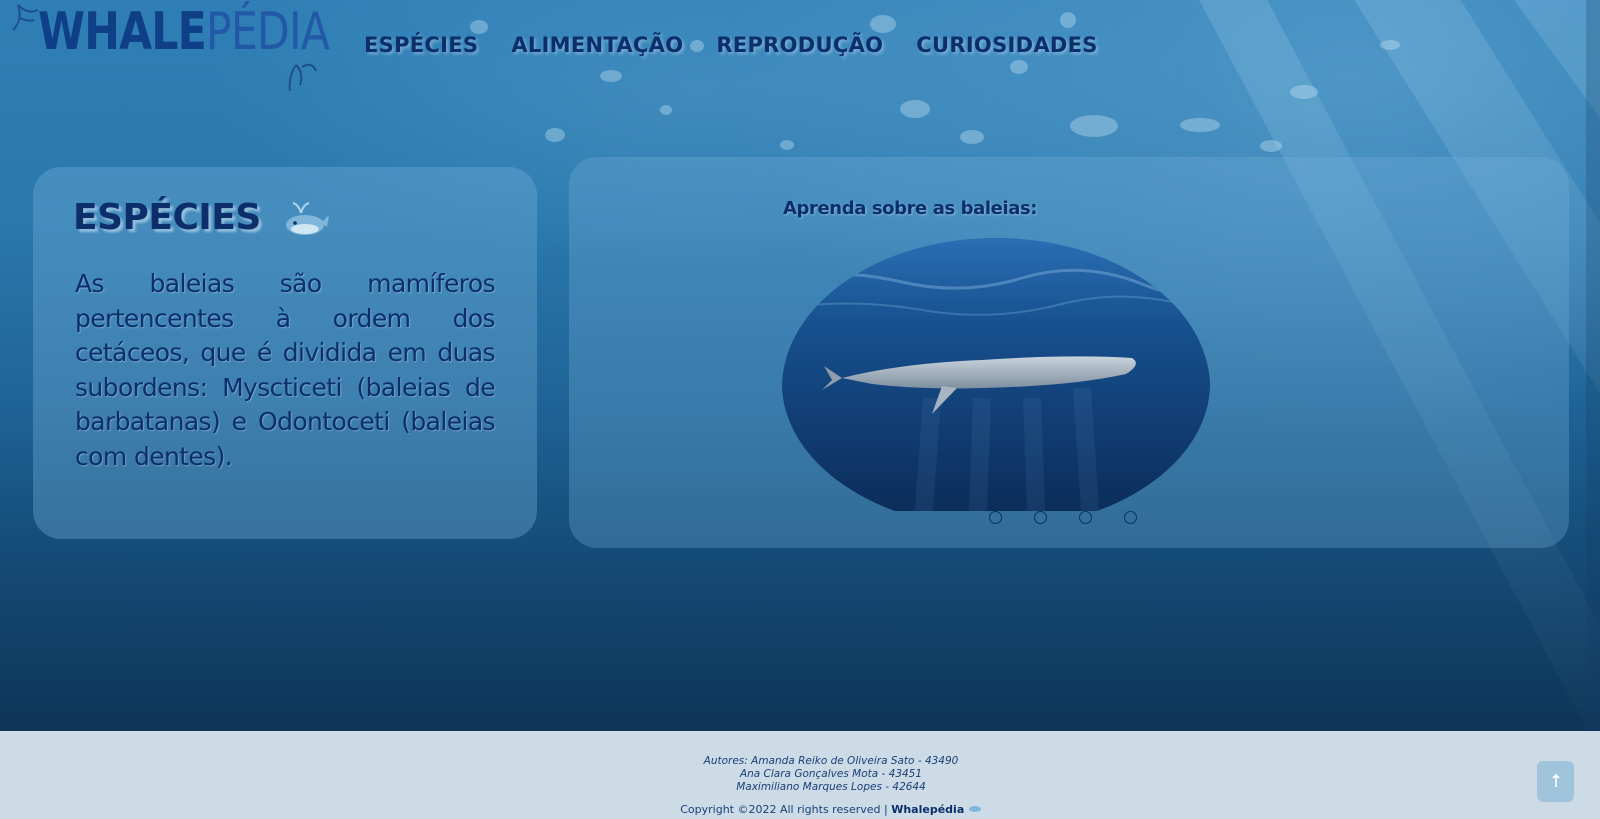 This screenshot has width=1600, height=819. What do you see at coordinates (1593, 365) in the screenshot?
I see `scrollbar` at bounding box center [1593, 365].